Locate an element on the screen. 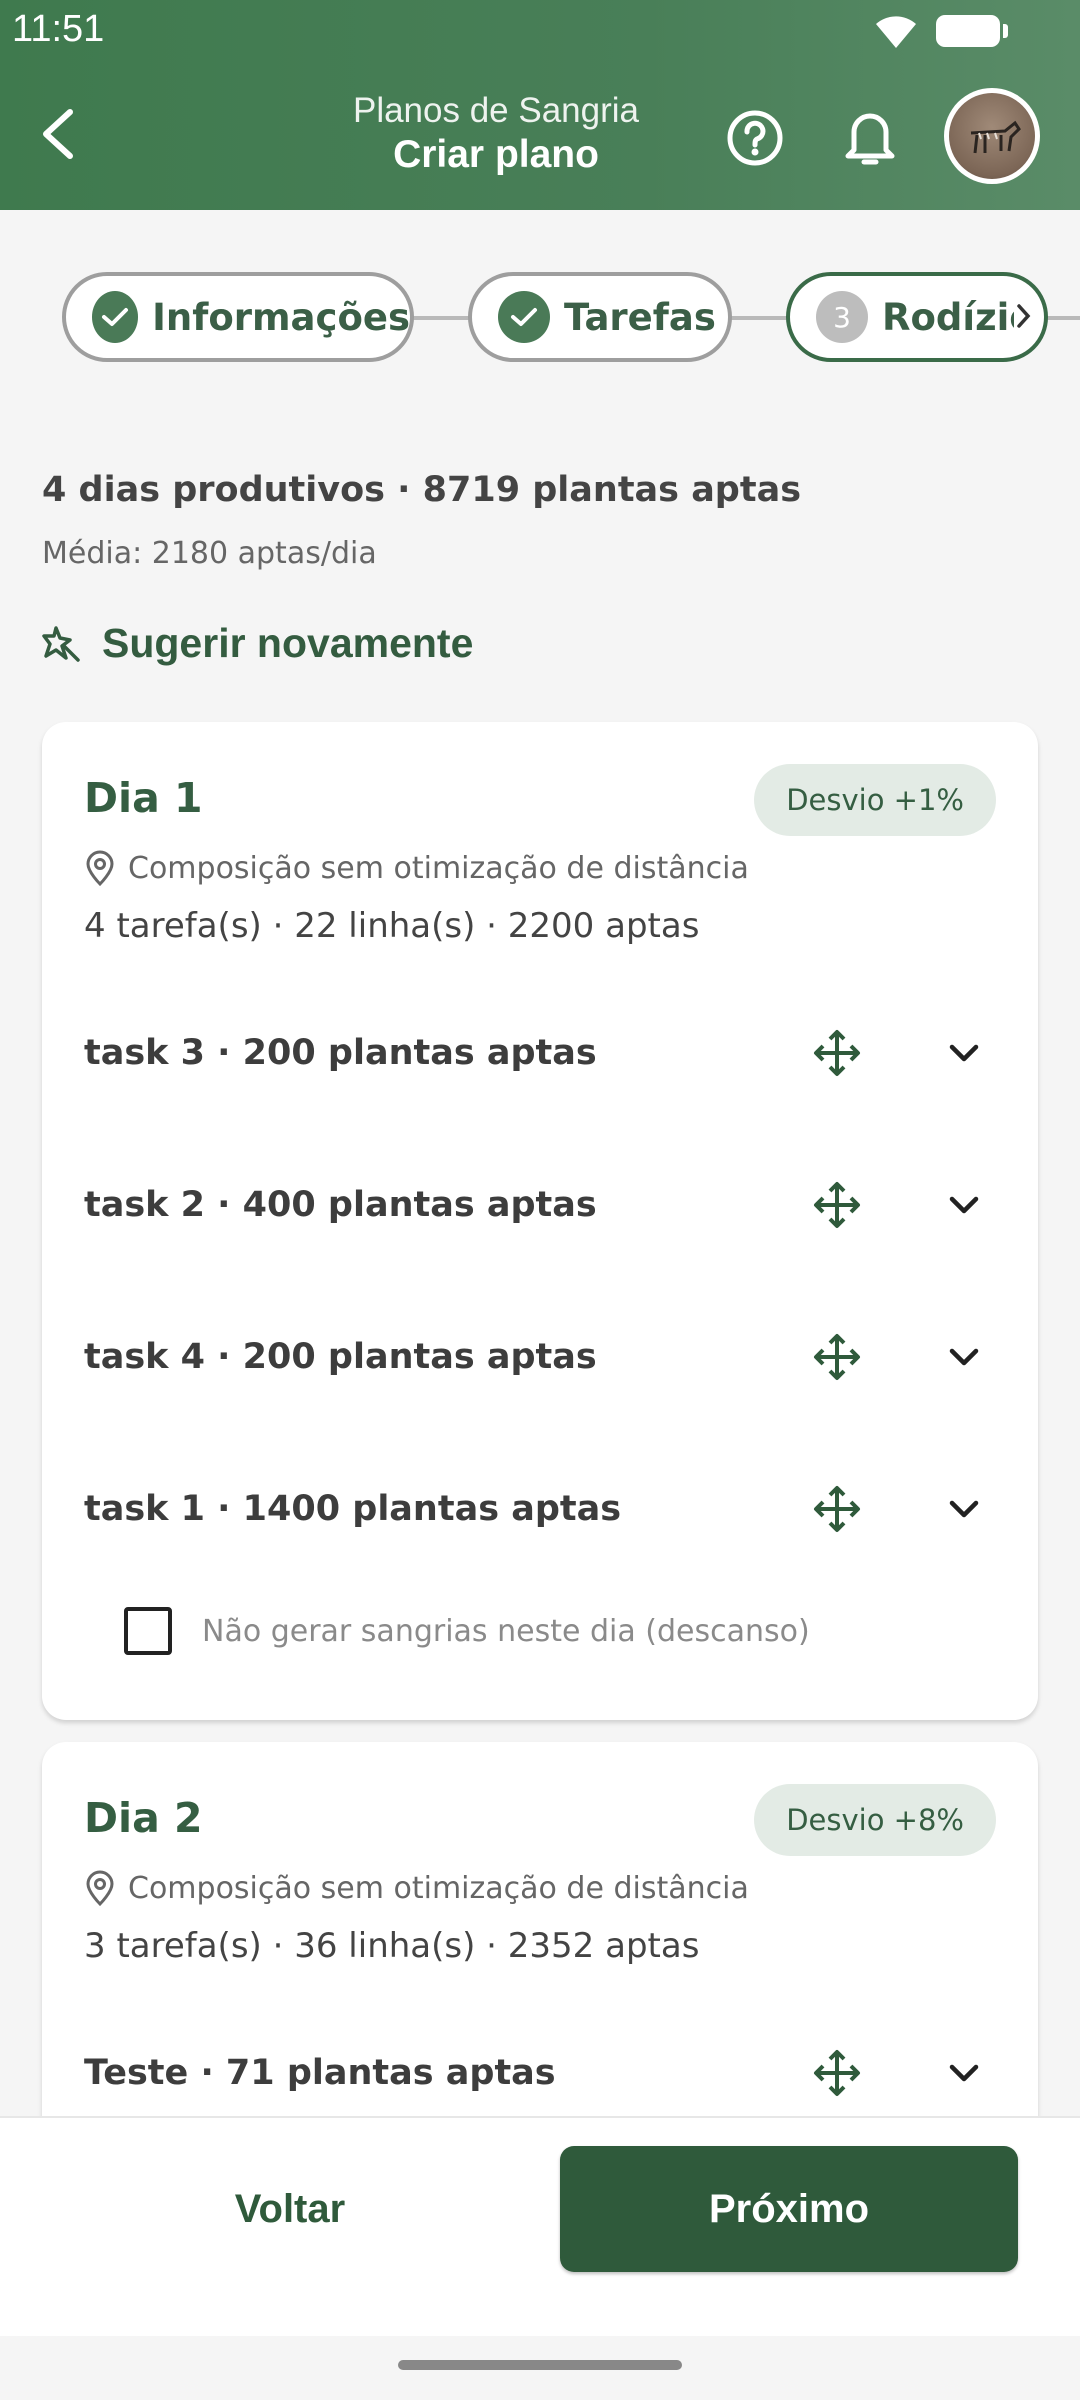  help-icon is located at coordinates (755, 138).